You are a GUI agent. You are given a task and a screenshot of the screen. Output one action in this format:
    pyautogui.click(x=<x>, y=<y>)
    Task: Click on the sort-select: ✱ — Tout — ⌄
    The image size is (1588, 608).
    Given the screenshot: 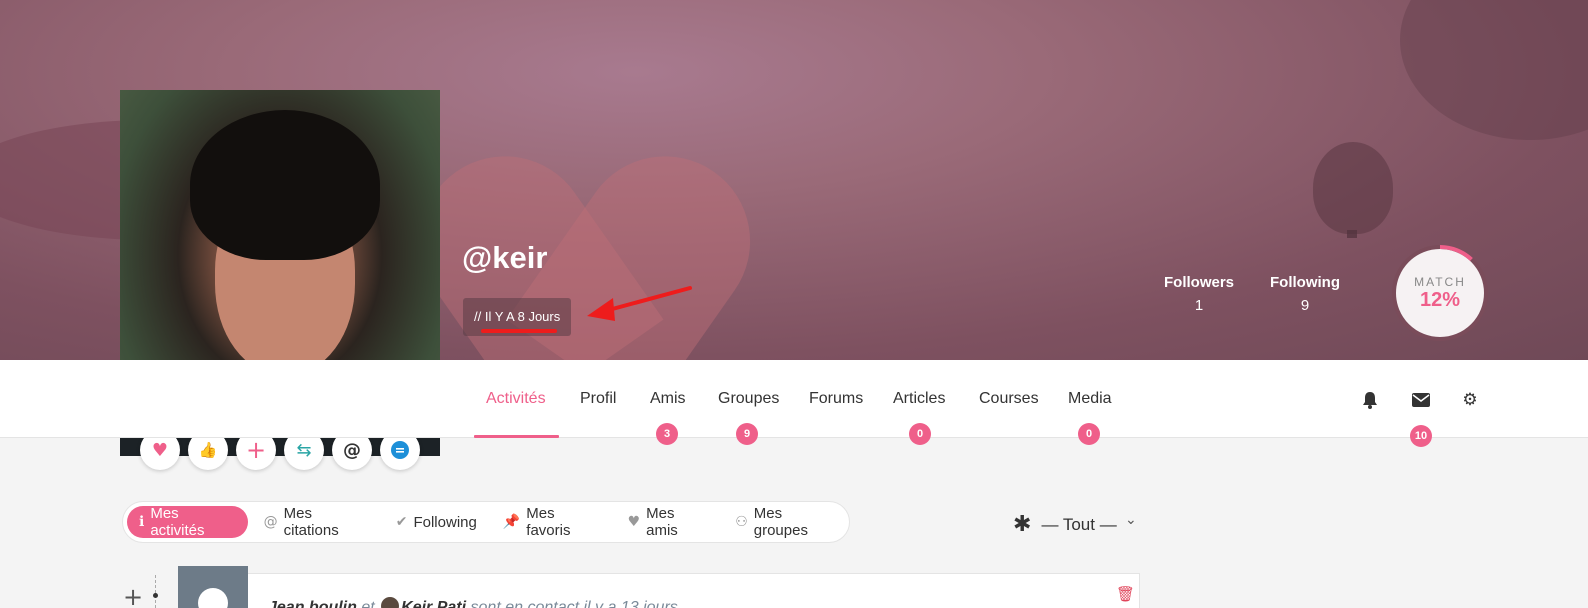 What is the action you would take?
    pyautogui.click(x=1075, y=524)
    